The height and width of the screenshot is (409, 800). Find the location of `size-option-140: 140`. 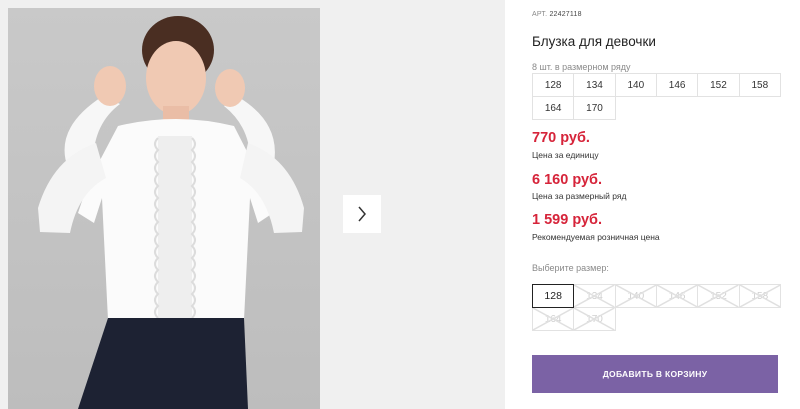

size-option-140: 140 is located at coordinates (635, 296).